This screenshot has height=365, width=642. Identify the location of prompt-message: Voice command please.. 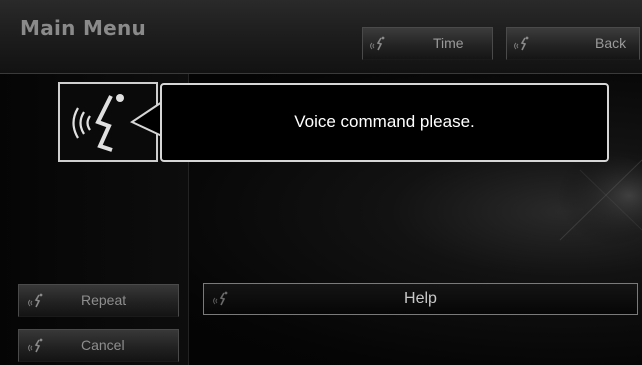
(384, 121).